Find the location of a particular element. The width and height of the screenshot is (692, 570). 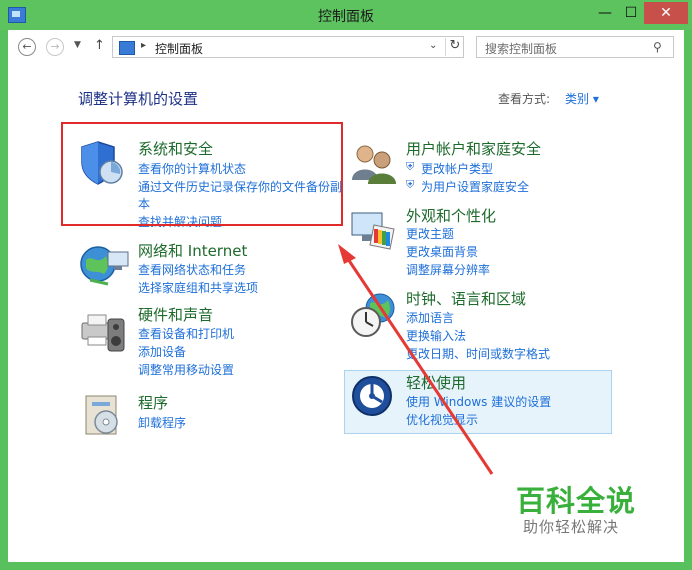

watermark-subtitle: 助你轻松解决 is located at coordinates (571, 527).